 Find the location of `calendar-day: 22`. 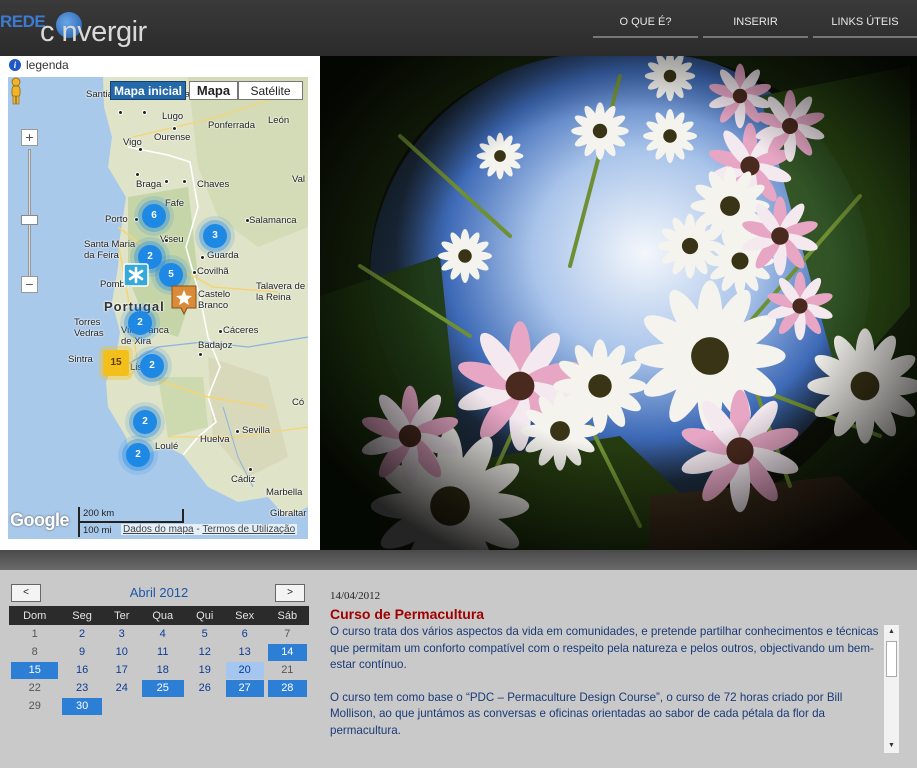

calendar-day: 22 is located at coordinates (34, 687).